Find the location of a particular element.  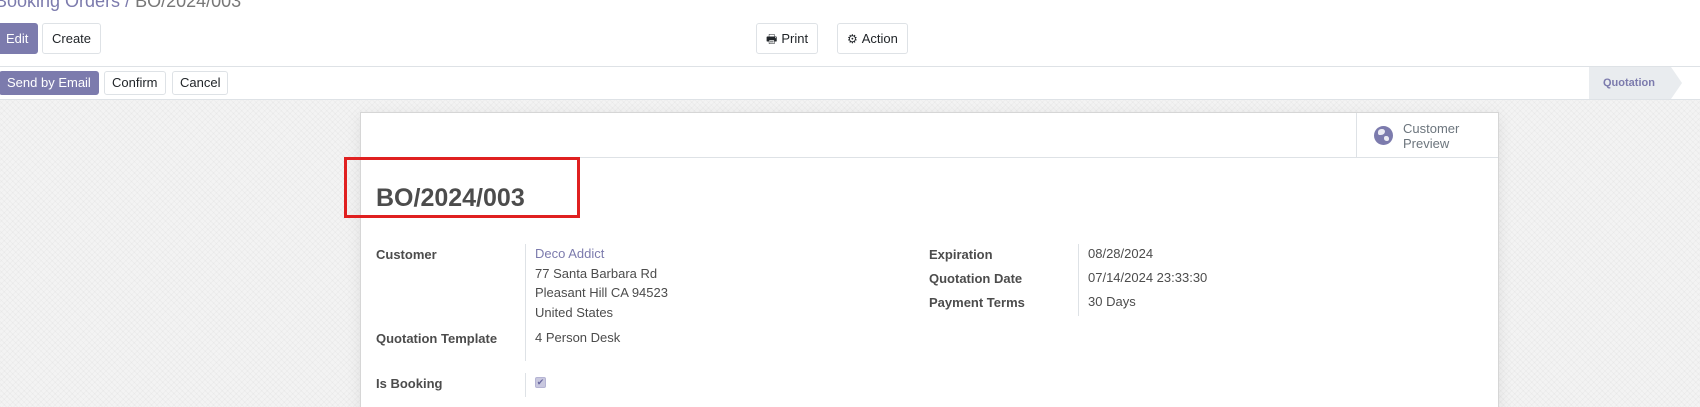

breadcrumb-parent-link: Booking Orders is located at coordinates (60, 5).